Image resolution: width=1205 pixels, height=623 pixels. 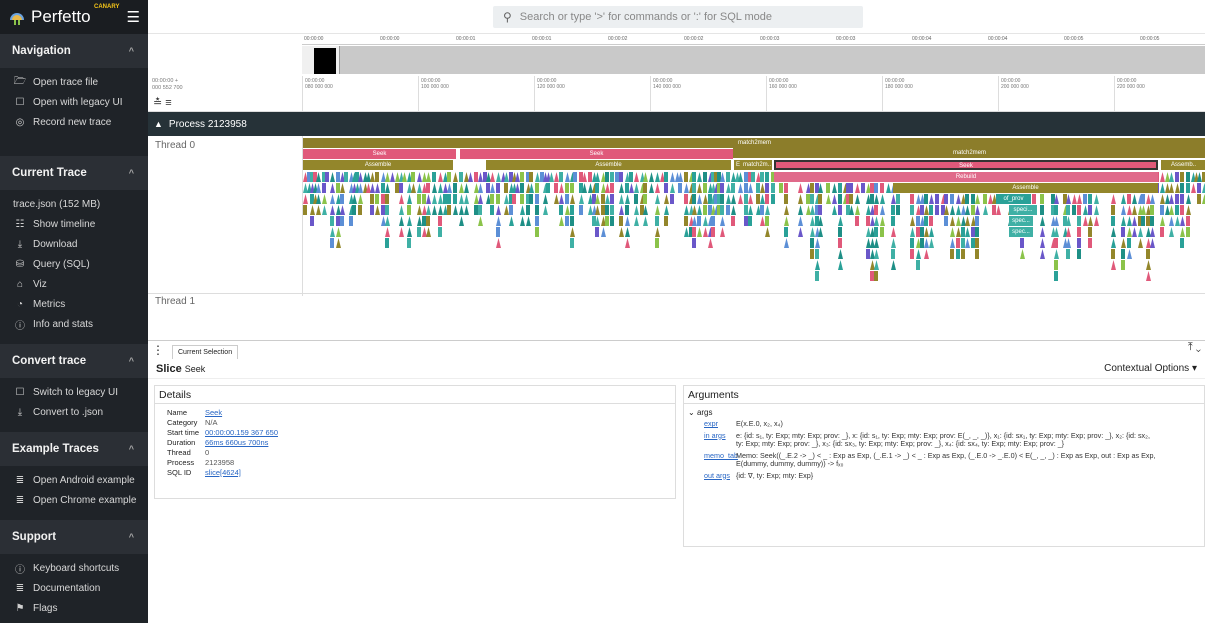 What do you see at coordinates (966, 177) in the screenshot?
I see `slice-rebuild: Rebuild` at bounding box center [966, 177].